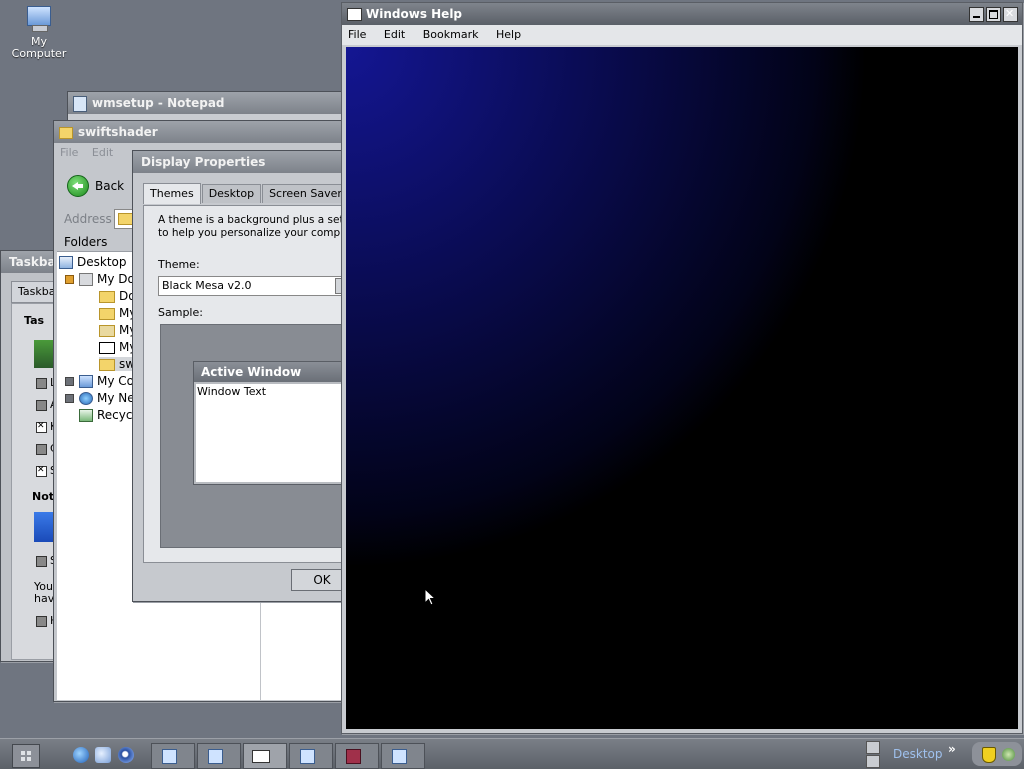  What do you see at coordinates (86, 279) in the screenshot?
I see `documents-icon` at bounding box center [86, 279].